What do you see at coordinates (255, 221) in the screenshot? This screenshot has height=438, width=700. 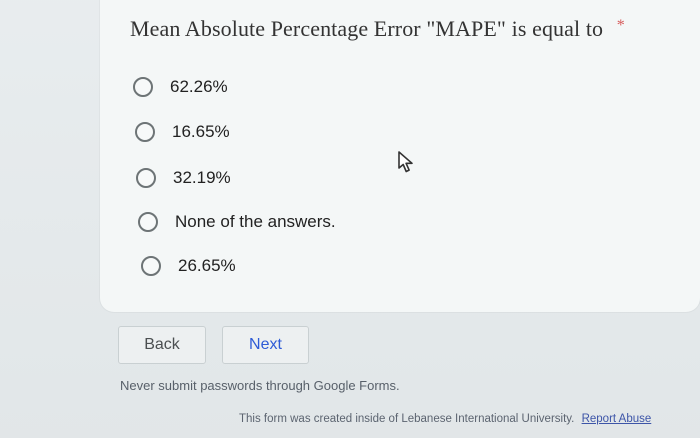 I see `answer-option-label: None of the answers.` at bounding box center [255, 221].